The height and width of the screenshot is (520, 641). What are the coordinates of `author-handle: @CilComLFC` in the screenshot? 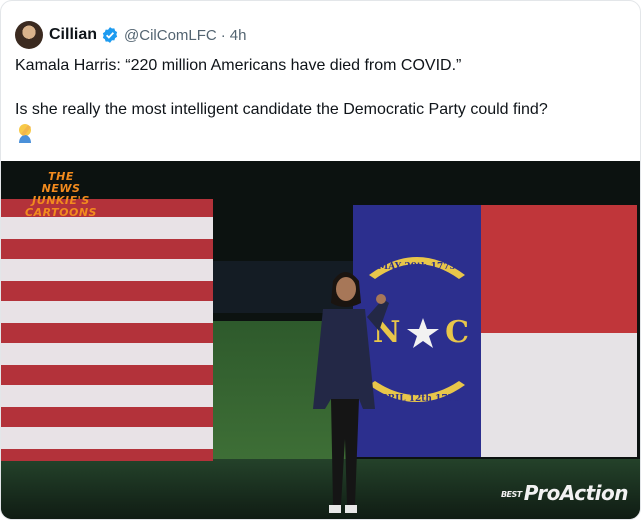 It's located at (170, 35).